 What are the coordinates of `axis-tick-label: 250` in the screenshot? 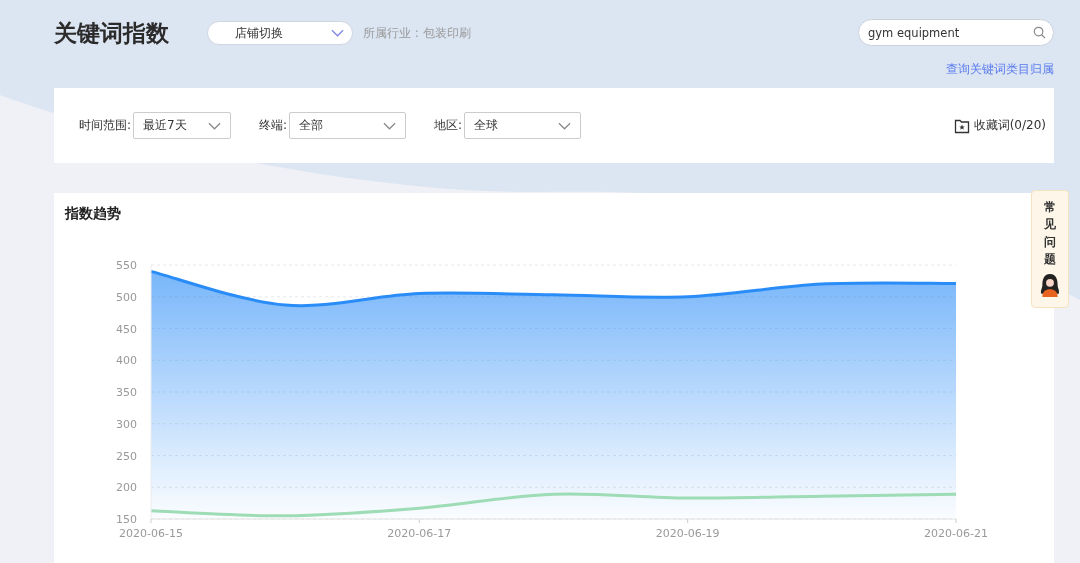 It's located at (126, 456).